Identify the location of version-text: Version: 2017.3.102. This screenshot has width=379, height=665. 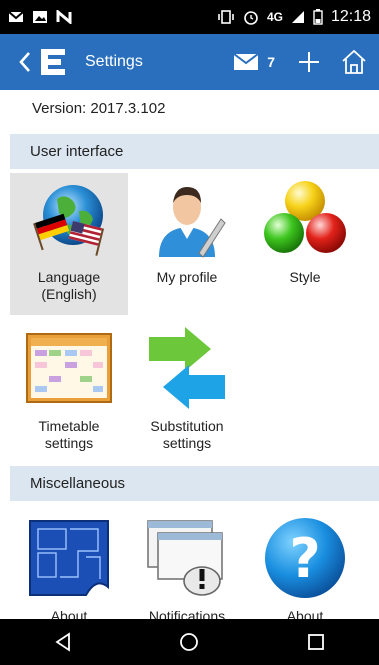
(99, 108).